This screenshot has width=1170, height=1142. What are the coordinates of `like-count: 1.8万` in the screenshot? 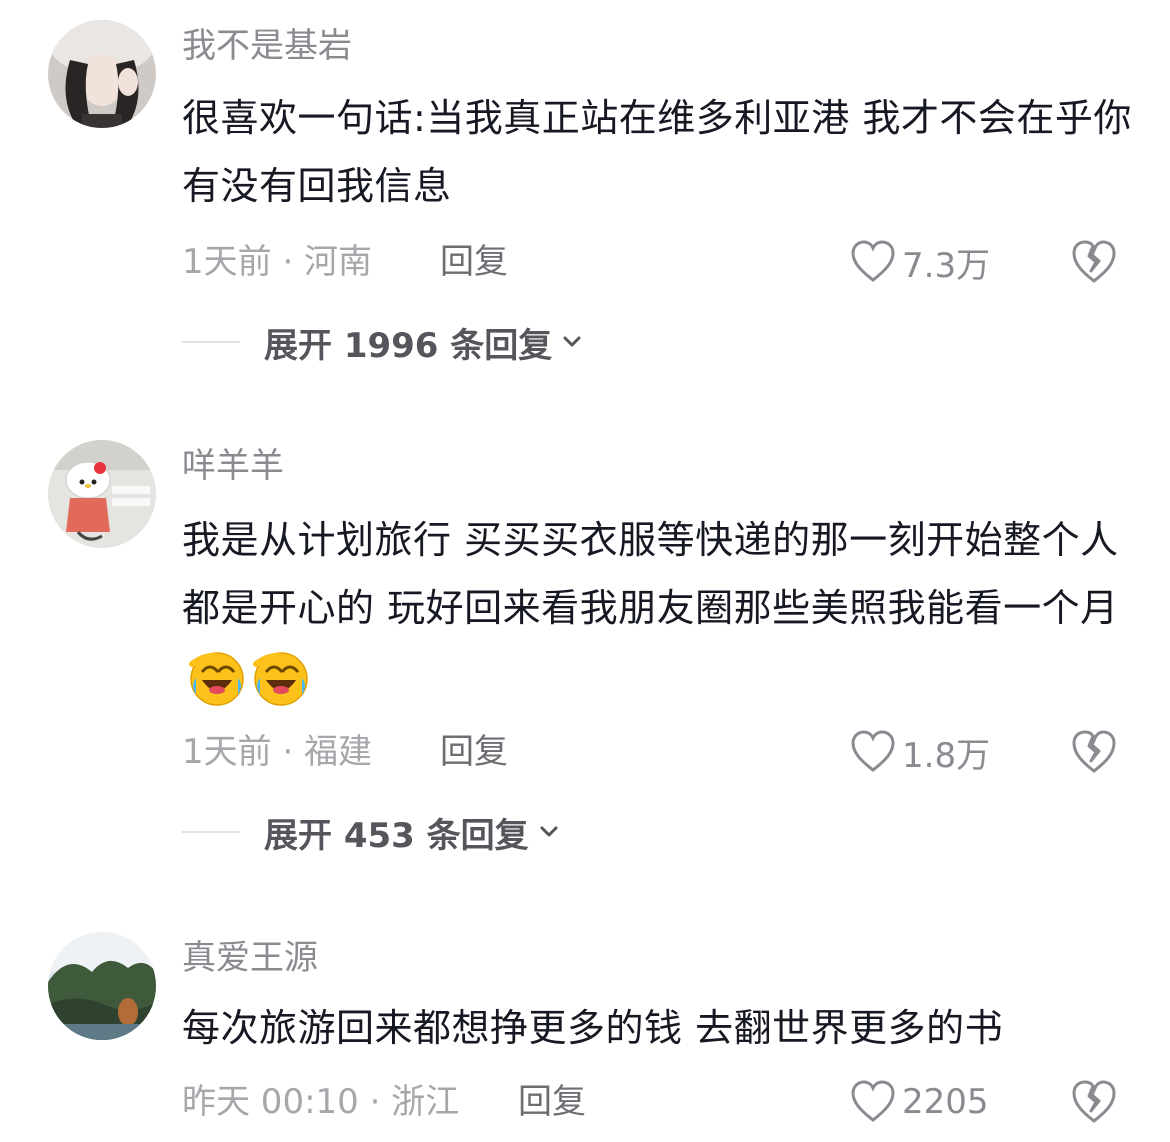 It's located at (946, 755).